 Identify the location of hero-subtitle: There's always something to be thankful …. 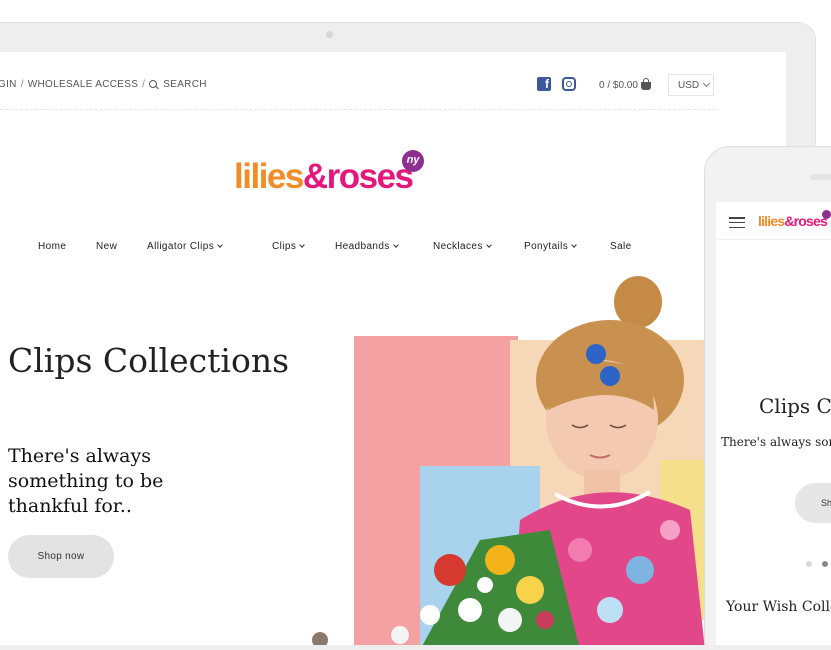
(86, 481).